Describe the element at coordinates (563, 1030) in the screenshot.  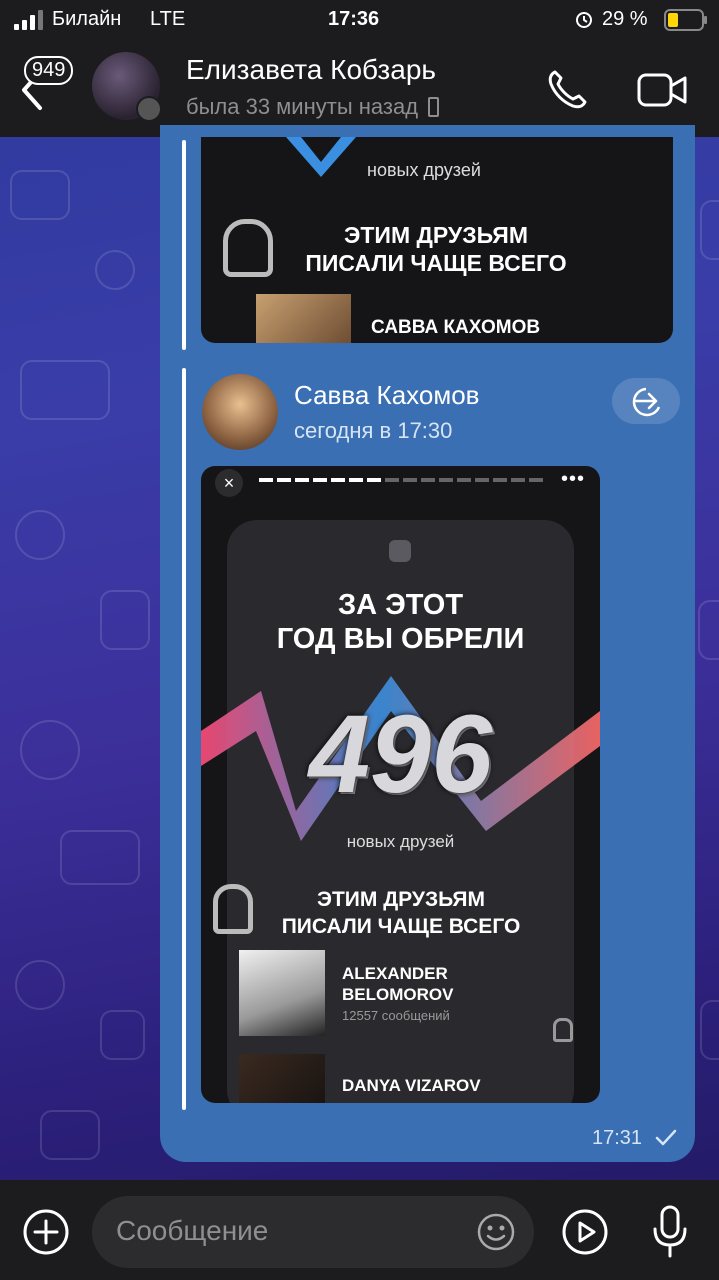
I see `medal-icon` at that location.